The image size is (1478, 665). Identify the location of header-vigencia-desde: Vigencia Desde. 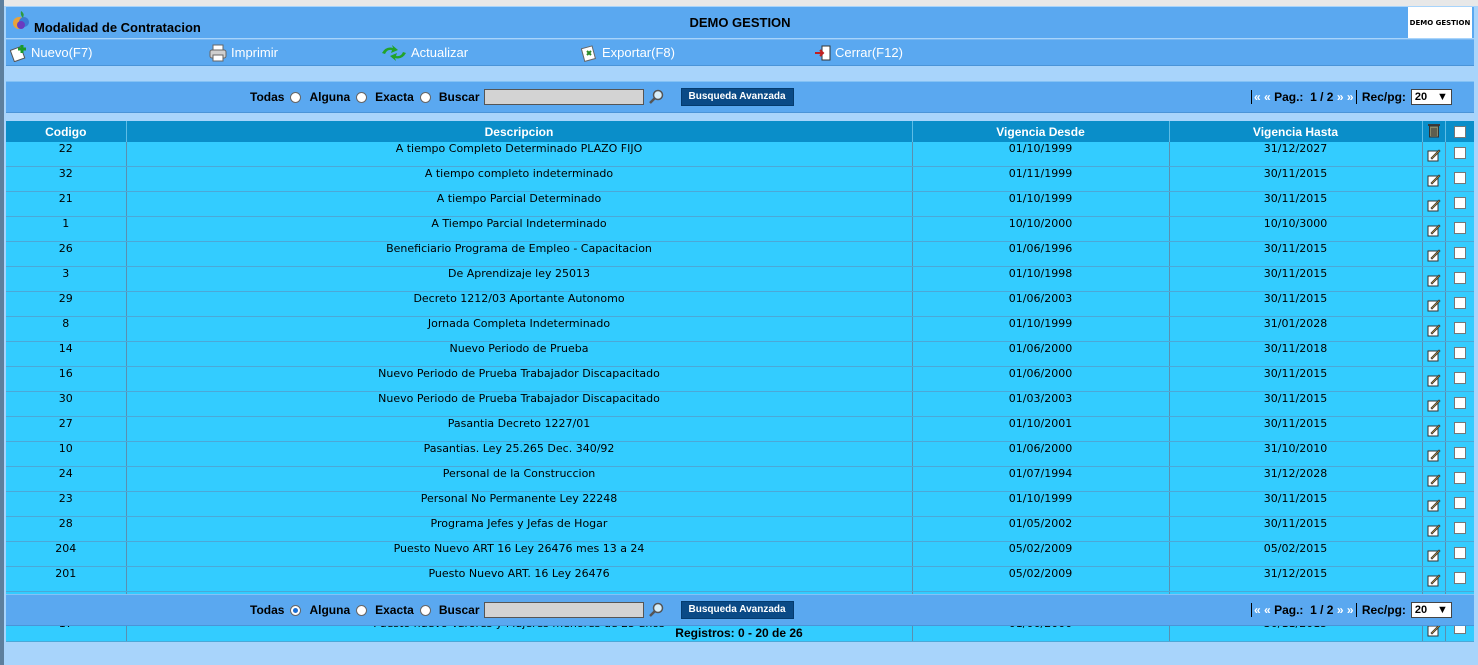
(1040, 131).